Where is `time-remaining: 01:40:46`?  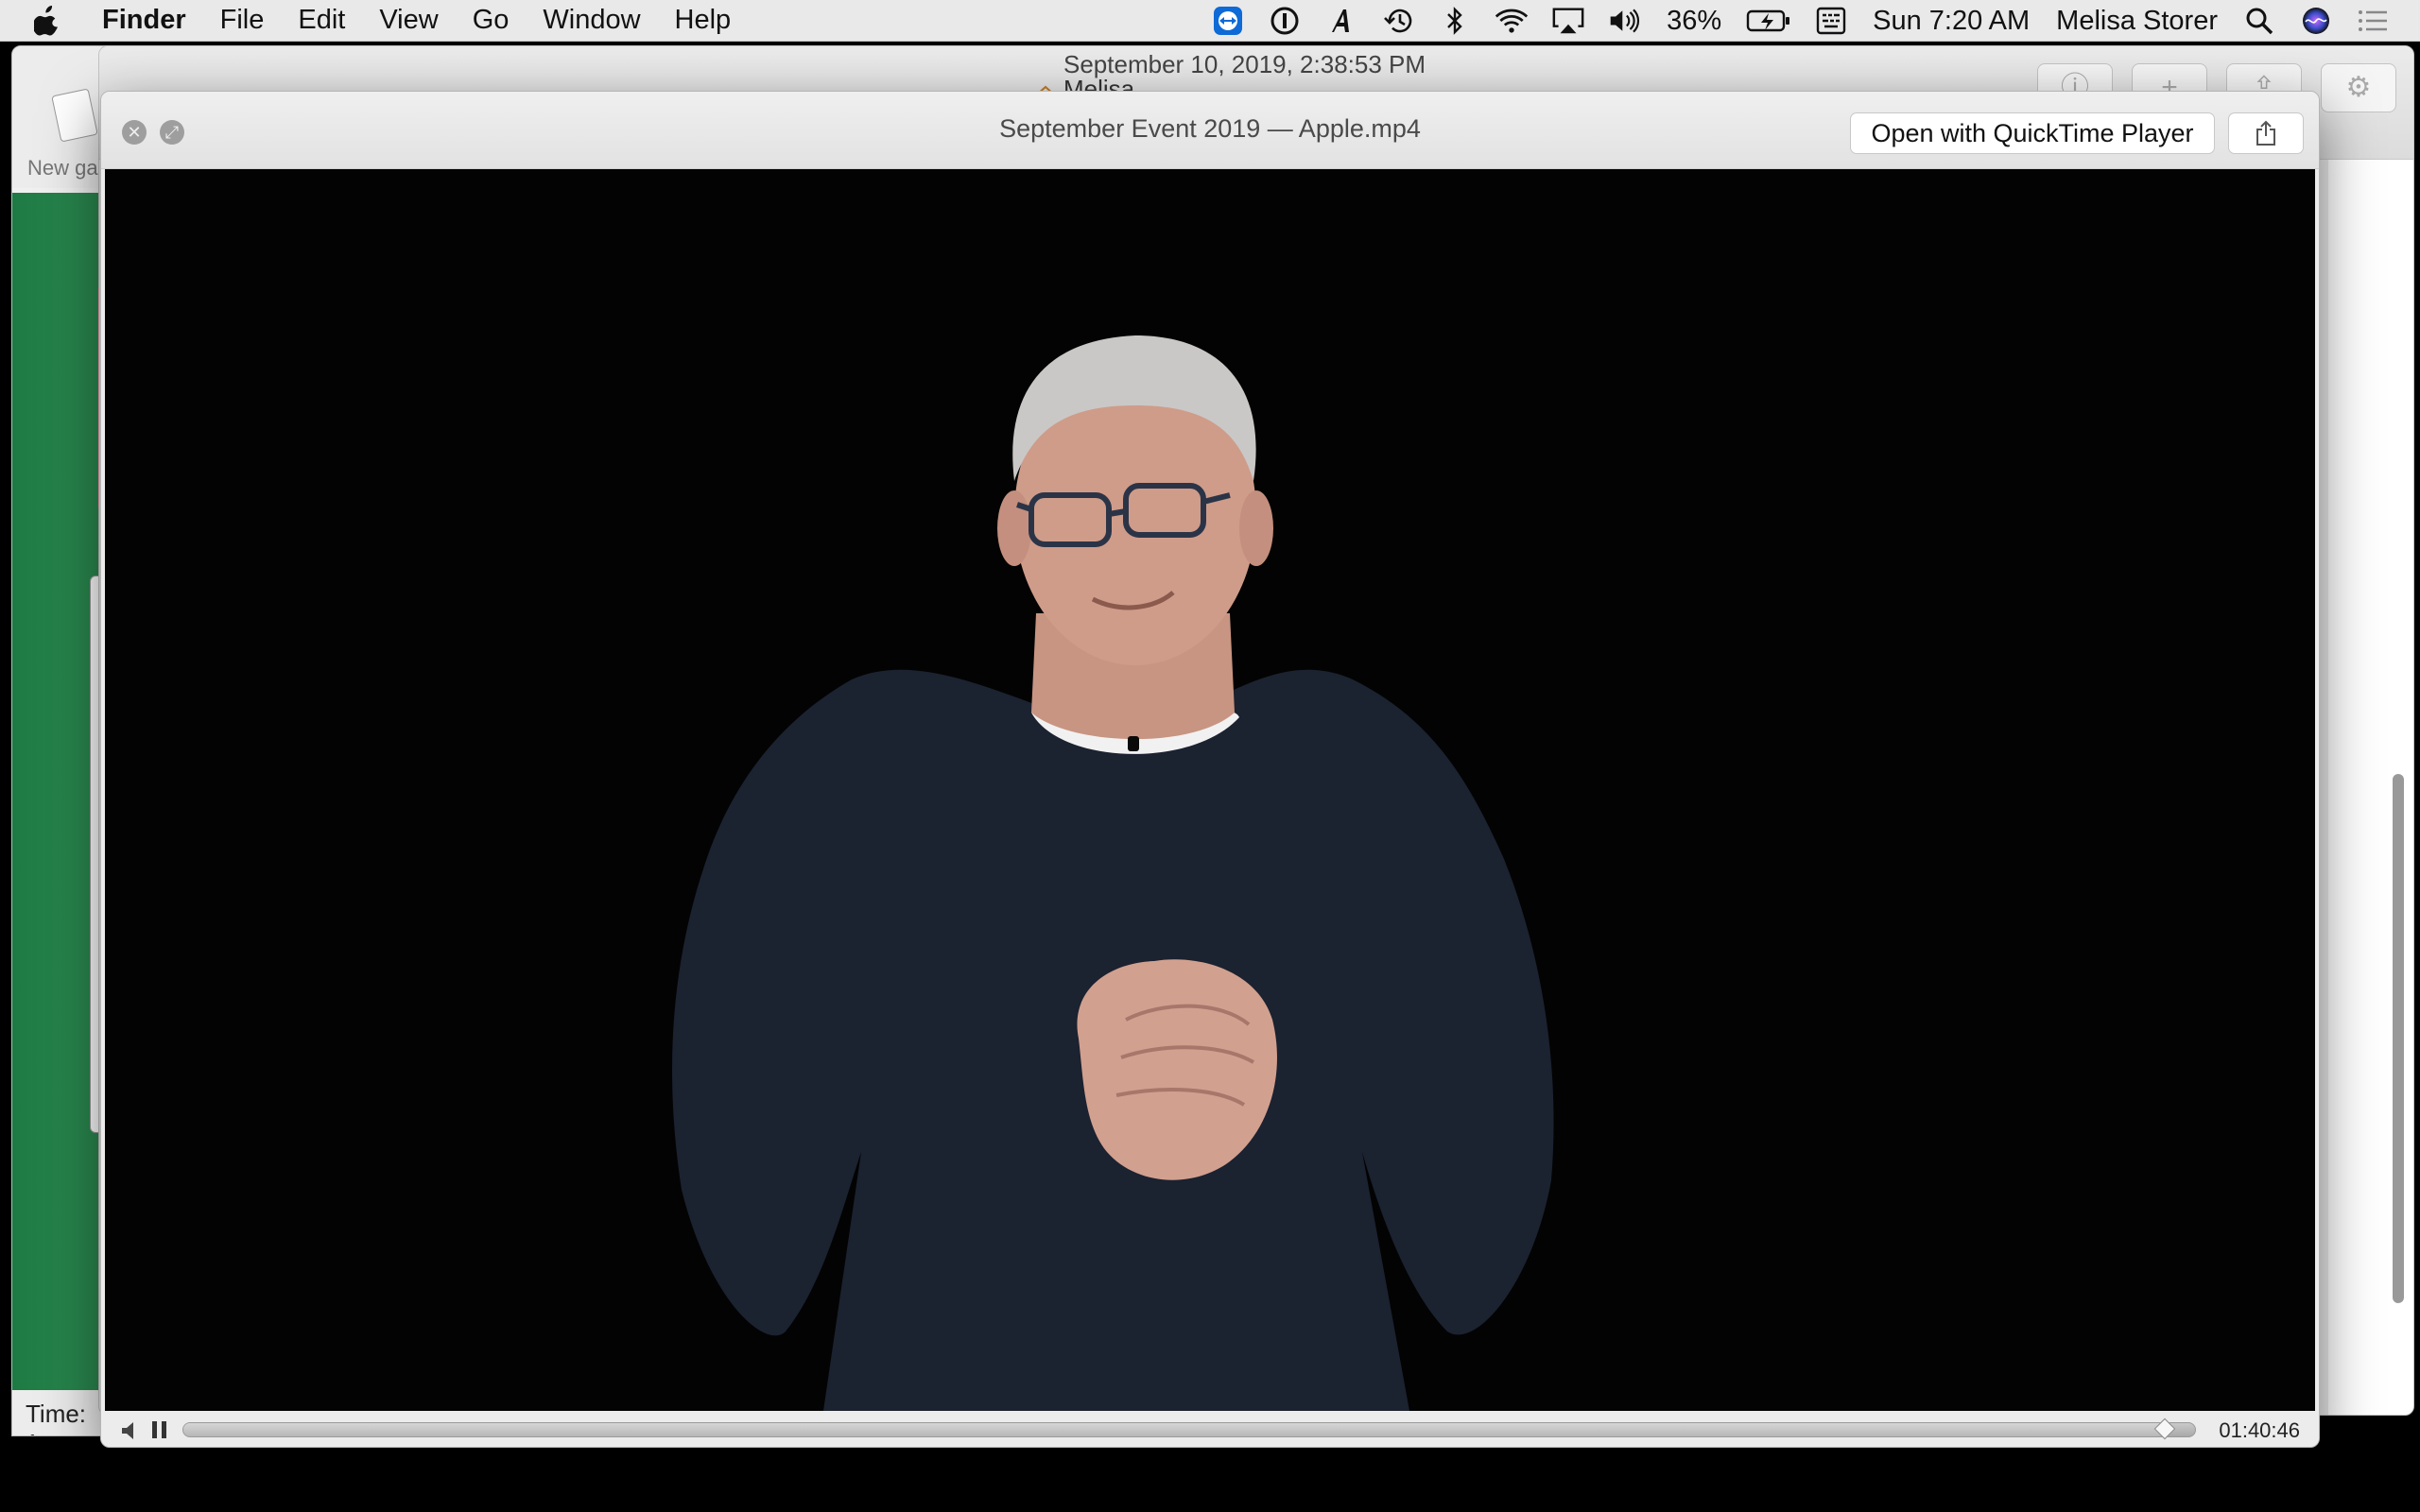
time-remaining: 01:40:46 is located at coordinates (2259, 1430).